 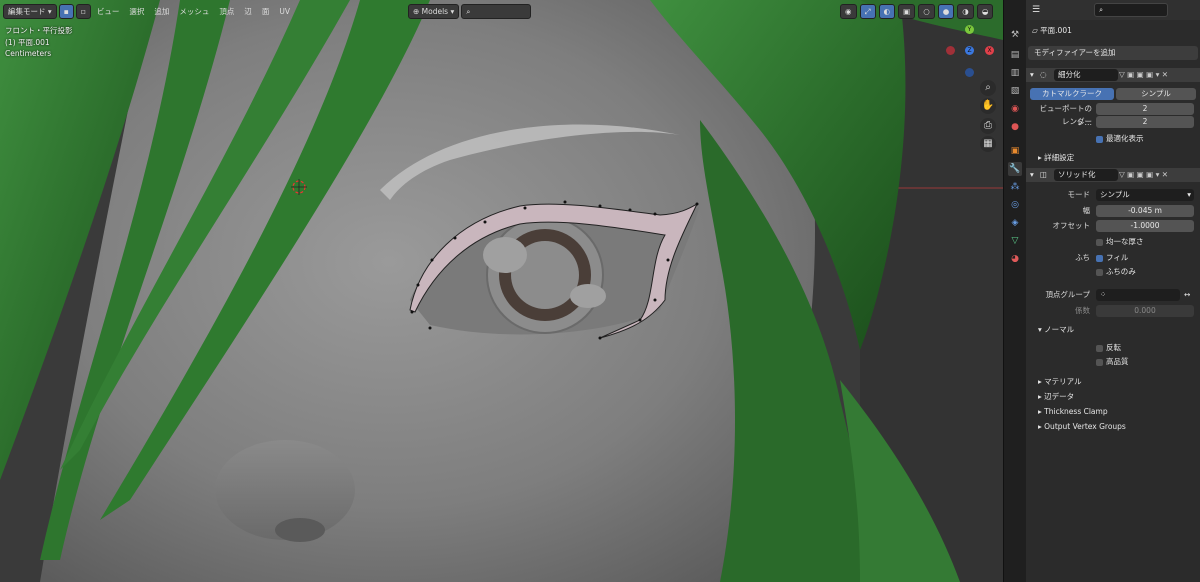 What do you see at coordinates (950, 50) in the screenshot?
I see `axis-neg-x` at bounding box center [950, 50].